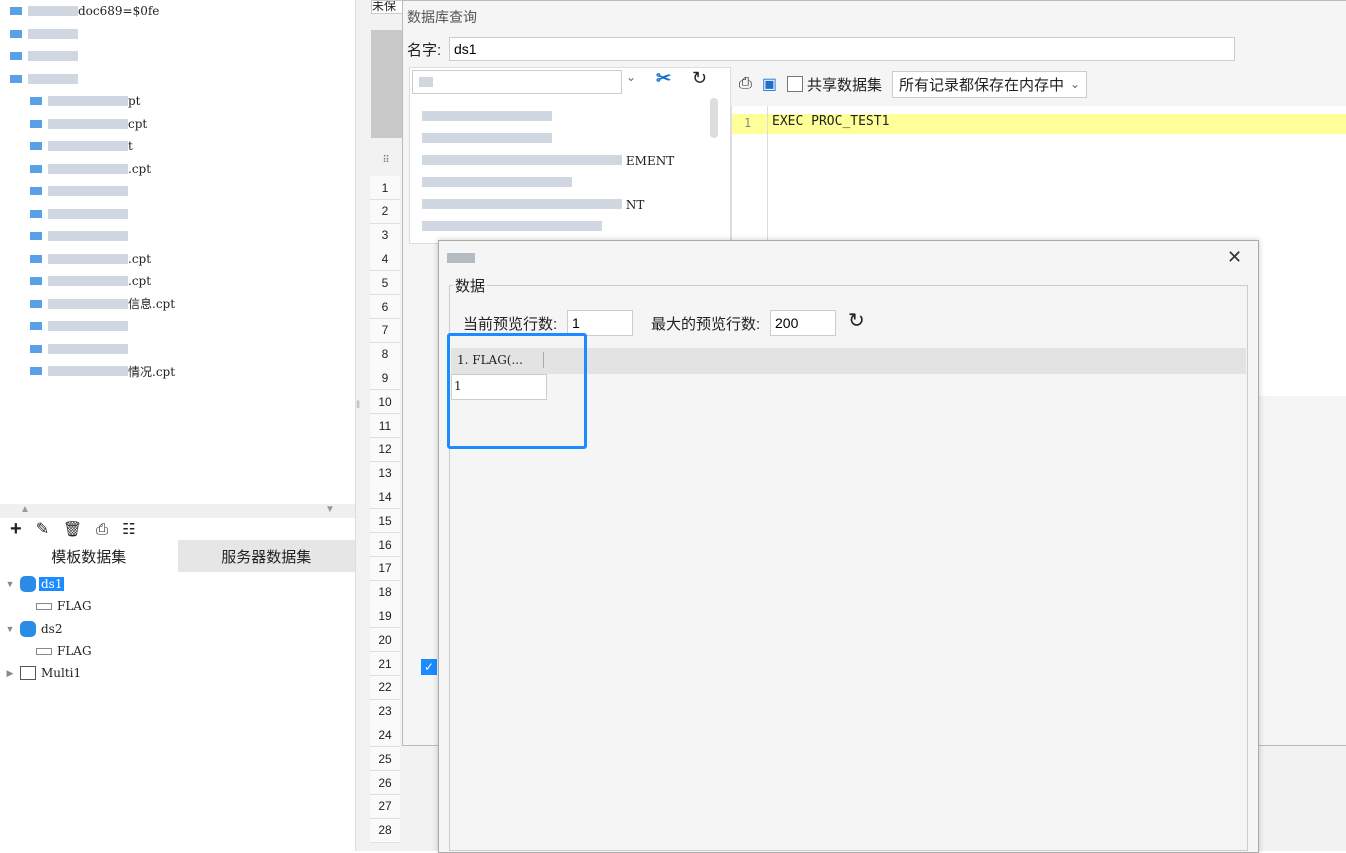 The height and width of the screenshot is (853, 1346). What do you see at coordinates (52, 584) in the screenshot?
I see `dataset-label: ds1` at bounding box center [52, 584].